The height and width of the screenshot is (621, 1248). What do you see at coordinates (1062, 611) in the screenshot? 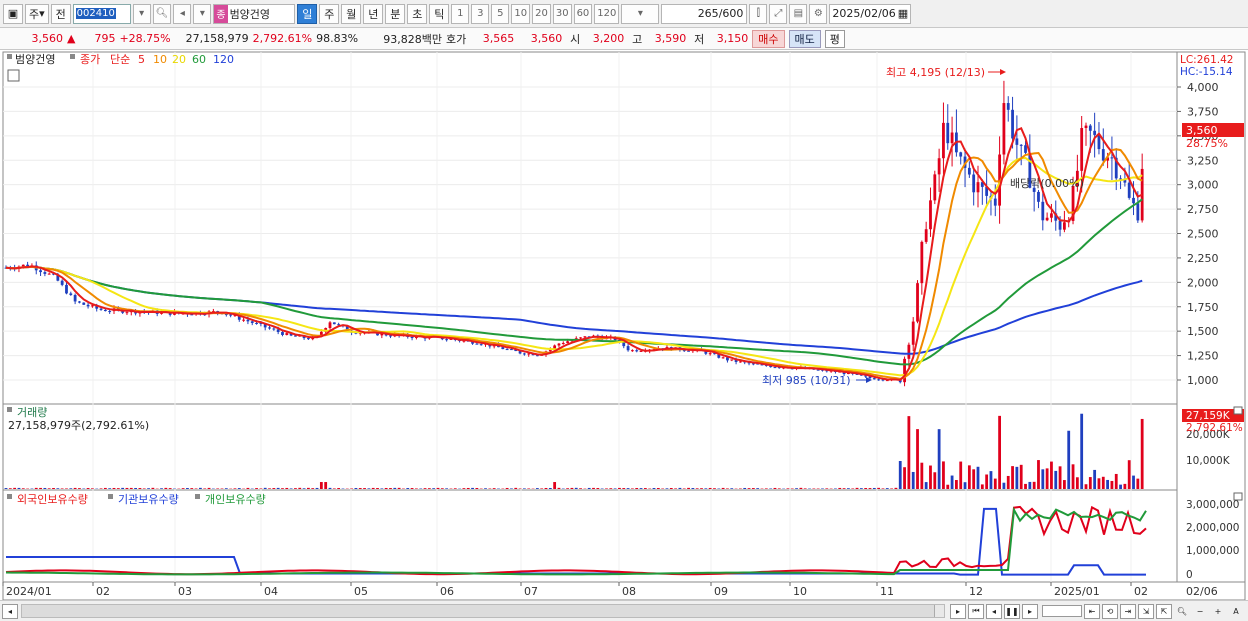
I see `zoom-slider` at bounding box center [1062, 611].